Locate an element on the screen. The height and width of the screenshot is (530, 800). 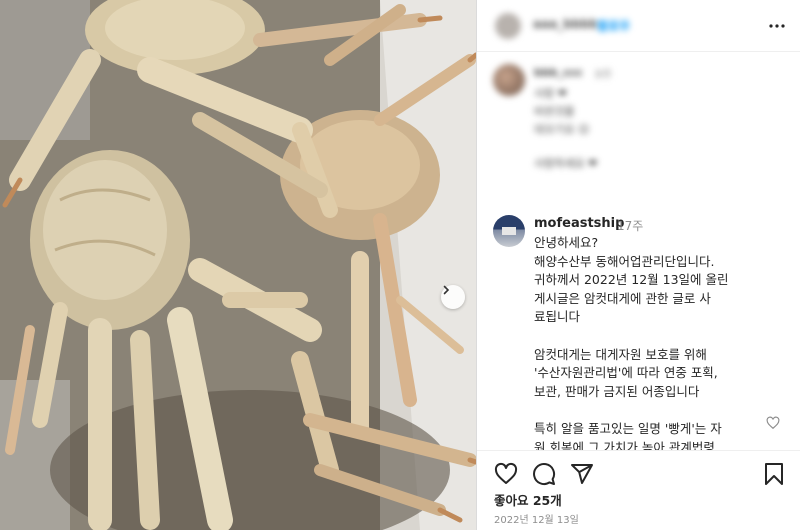
share-icon is located at coordinates (582, 474).